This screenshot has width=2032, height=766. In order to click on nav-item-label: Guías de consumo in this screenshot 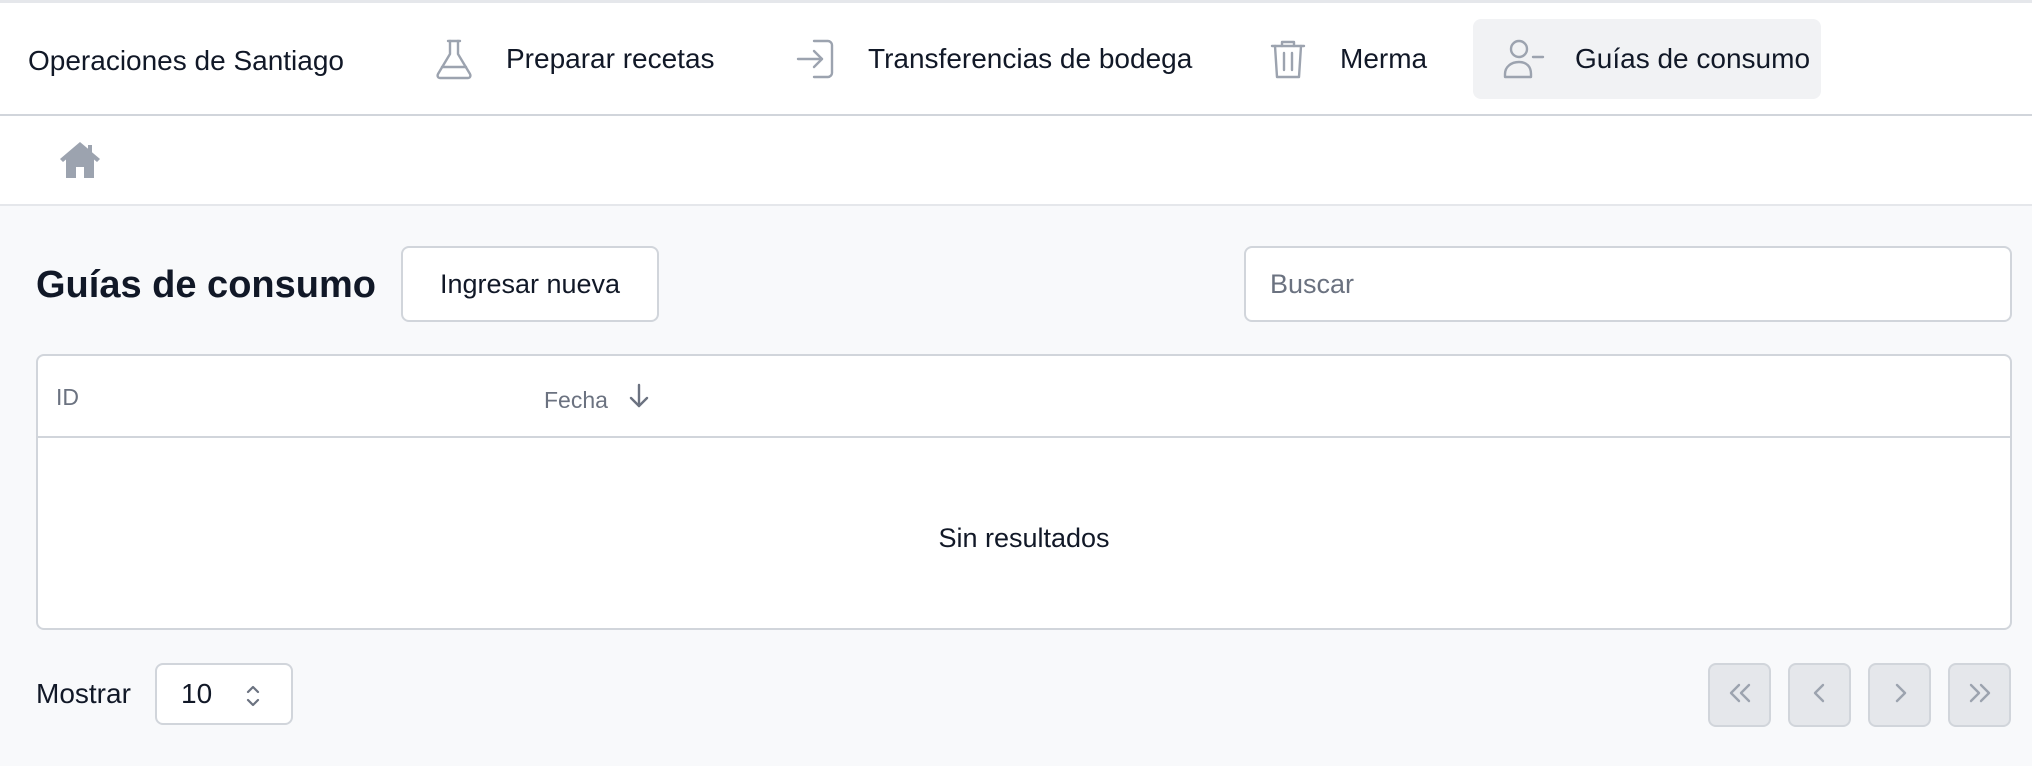, I will do `click(1693, 58)`.